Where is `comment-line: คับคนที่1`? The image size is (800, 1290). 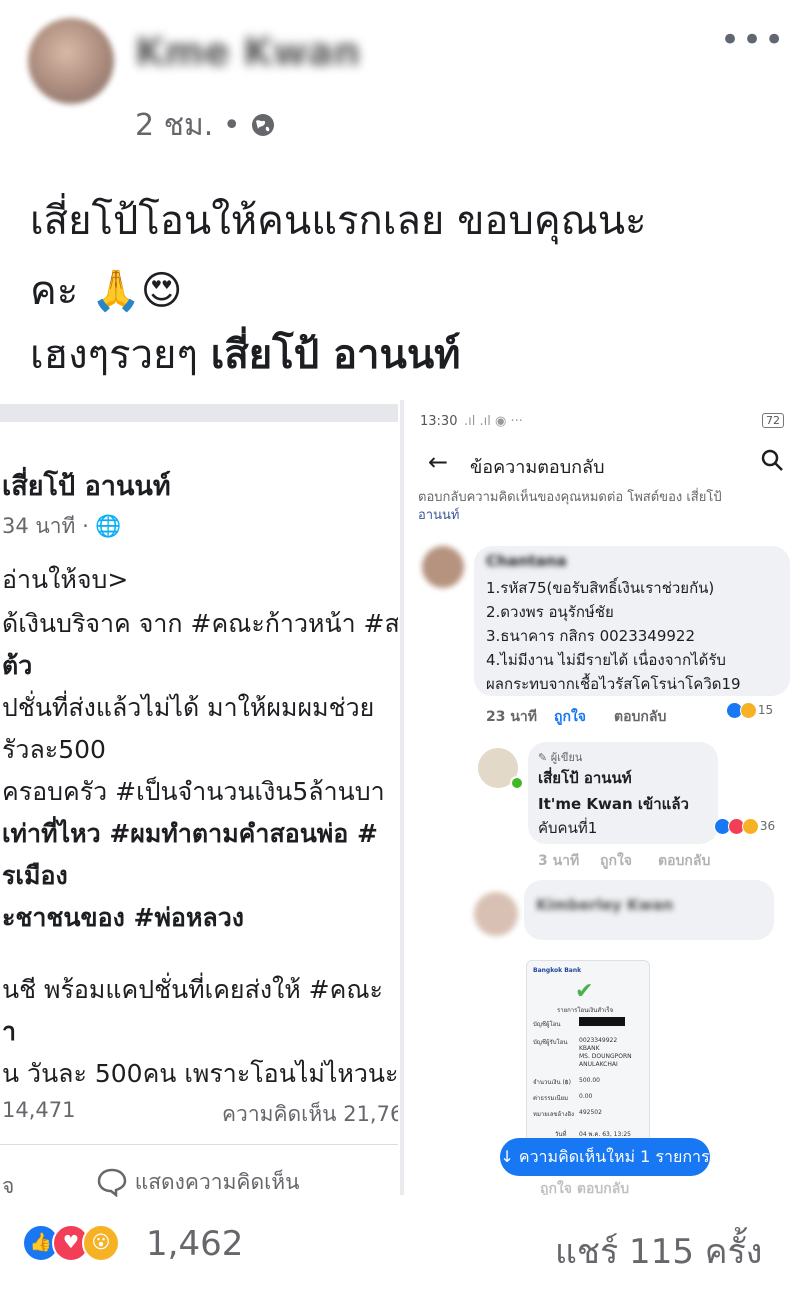 comment-line: คับคนที่1 is located at coordinates (568, 828).